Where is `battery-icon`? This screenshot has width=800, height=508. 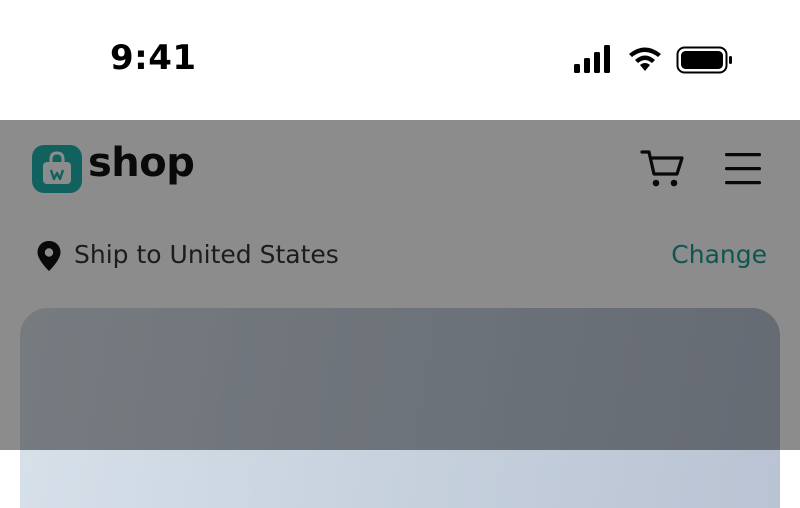 battery-icon is located at coordinates (704, 60).